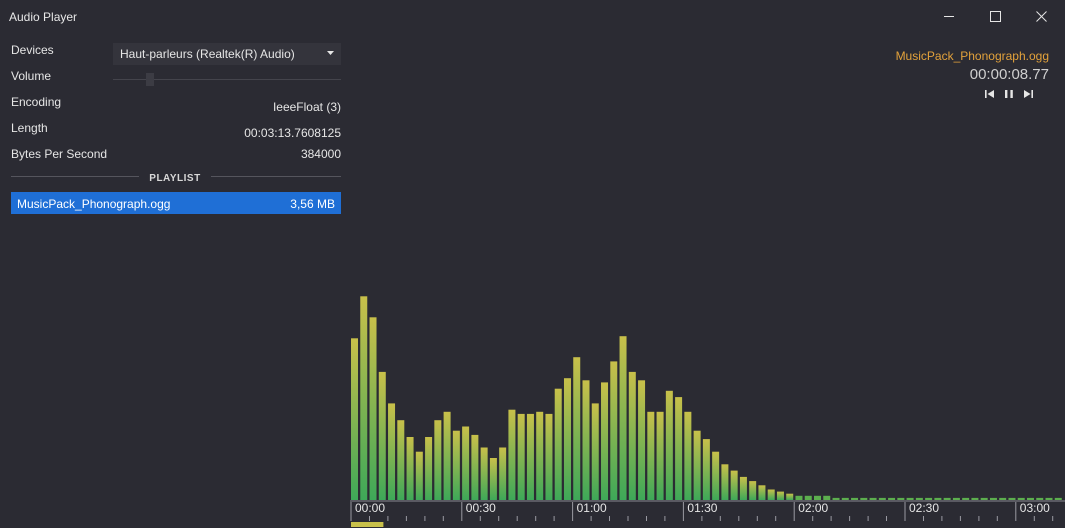 The width and height of the screenshot is (1065, 528). Describe the element at coordinates (1009, 74) in the screenshot. I see `now-playing-time: 00:00:08.77` at that location.